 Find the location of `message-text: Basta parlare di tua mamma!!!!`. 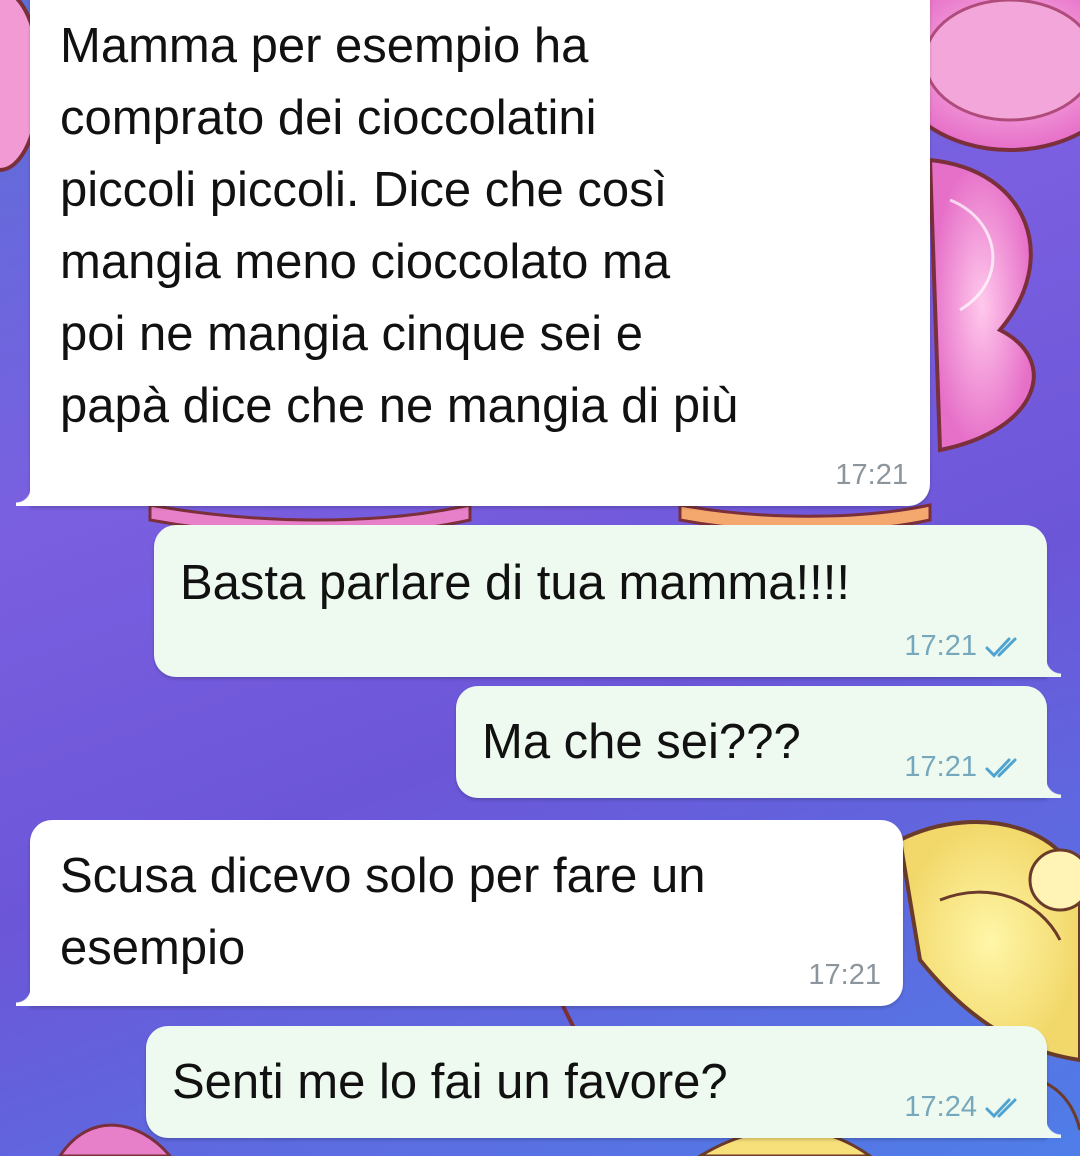

message-text: Basta parlare di tua mamma!!!! is located at coordinates (515, 583).